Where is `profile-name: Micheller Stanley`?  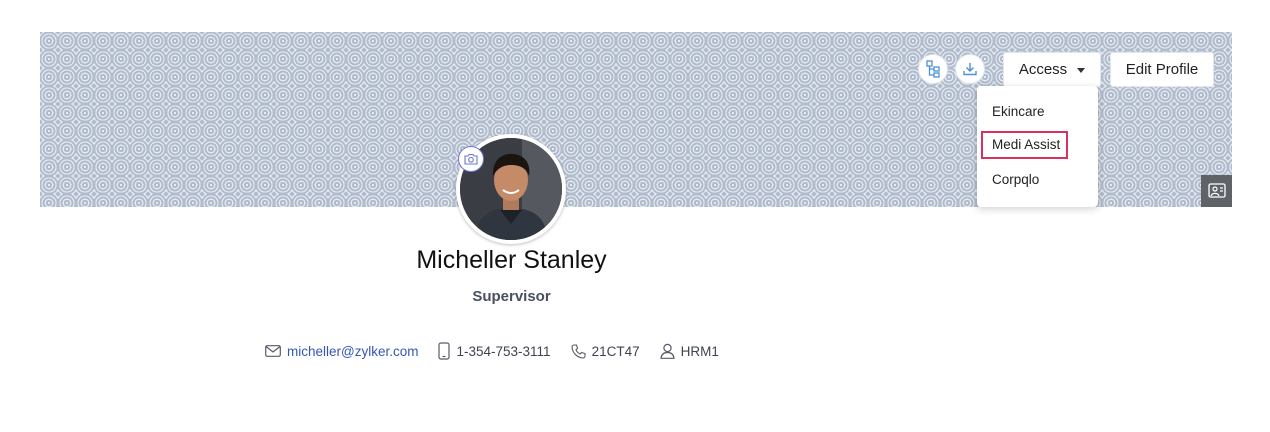
profile-name: Micheller Stanley is located at coordinates (511, 260).